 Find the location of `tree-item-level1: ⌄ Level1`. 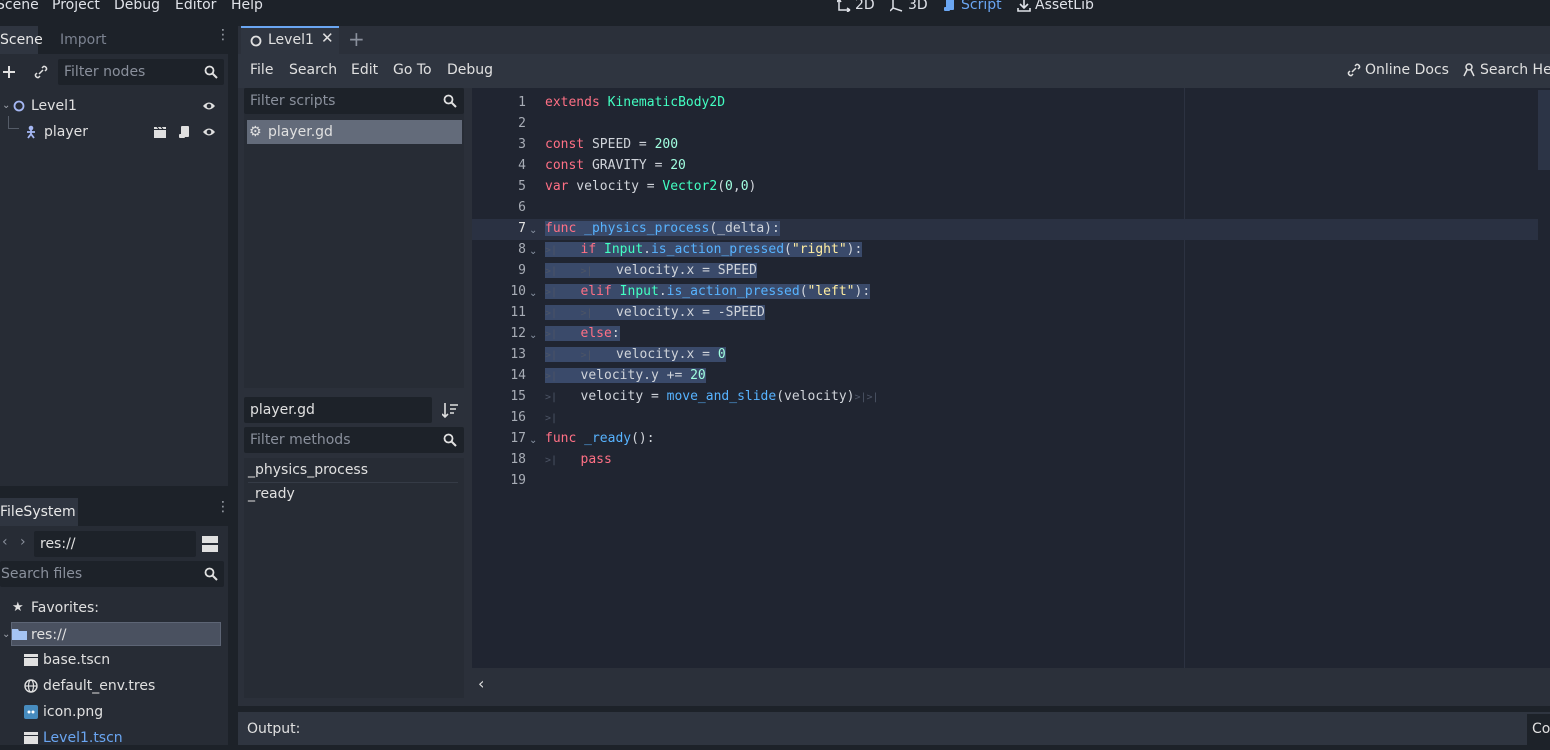

tree-item-level1: ⌄ Level1 is located at coordinates (114, 106).